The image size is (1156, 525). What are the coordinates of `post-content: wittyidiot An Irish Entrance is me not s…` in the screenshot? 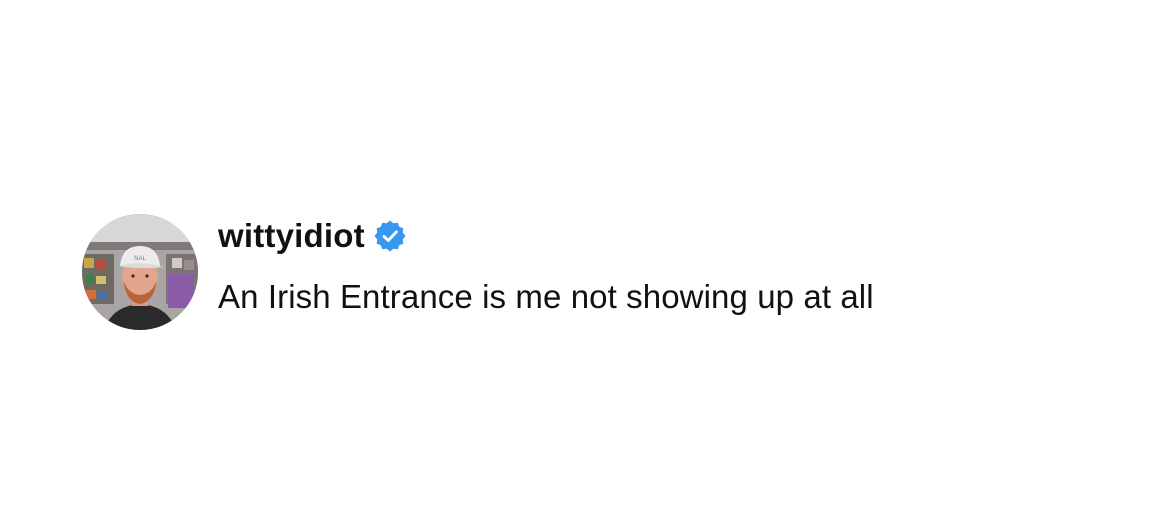 It's located at (546, 265).